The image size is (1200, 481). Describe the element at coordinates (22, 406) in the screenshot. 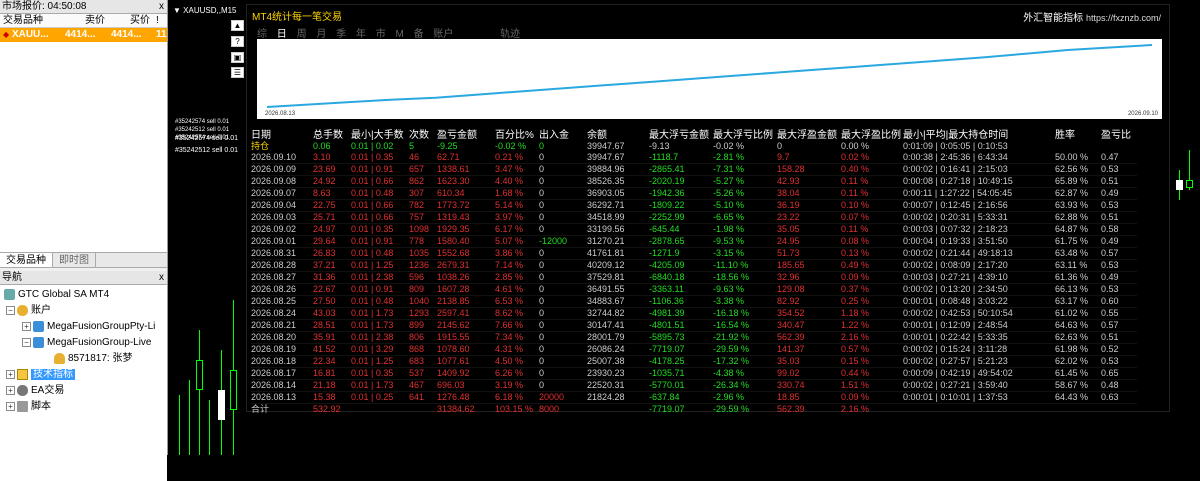

I see `script-icon` at that location.